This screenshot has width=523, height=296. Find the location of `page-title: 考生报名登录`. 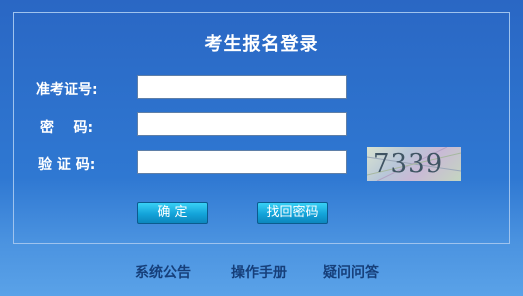

page-title: 考生报名登录 is located at coordinates (261, 44).